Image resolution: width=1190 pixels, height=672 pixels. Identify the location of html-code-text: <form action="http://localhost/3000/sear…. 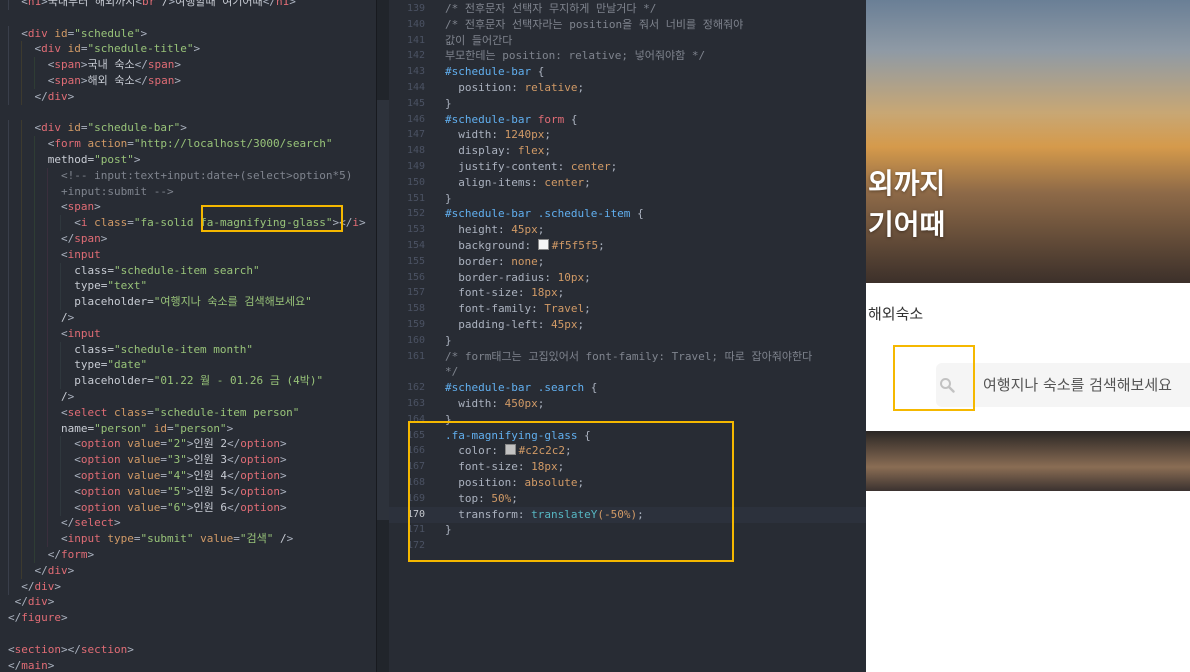
(190, 144).